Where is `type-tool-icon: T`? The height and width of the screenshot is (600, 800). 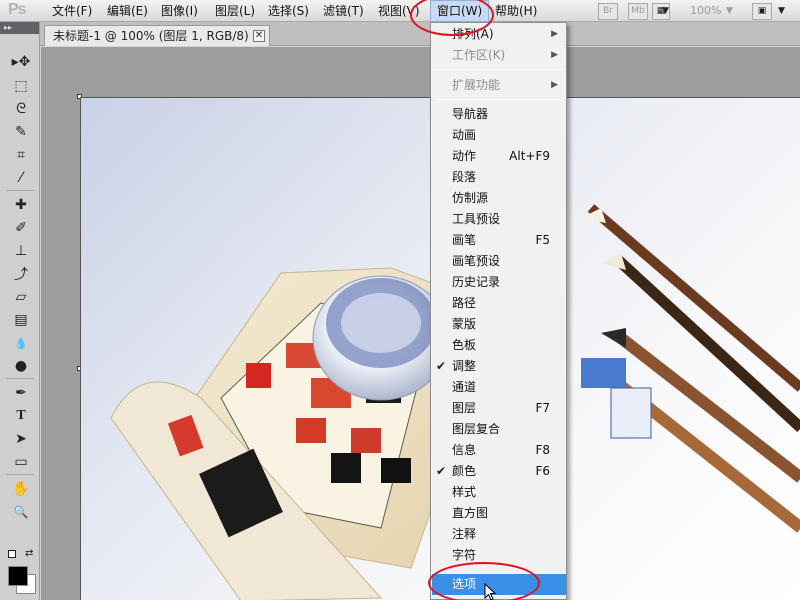 type-tool-icon: T is located at coordinates (21, 416).